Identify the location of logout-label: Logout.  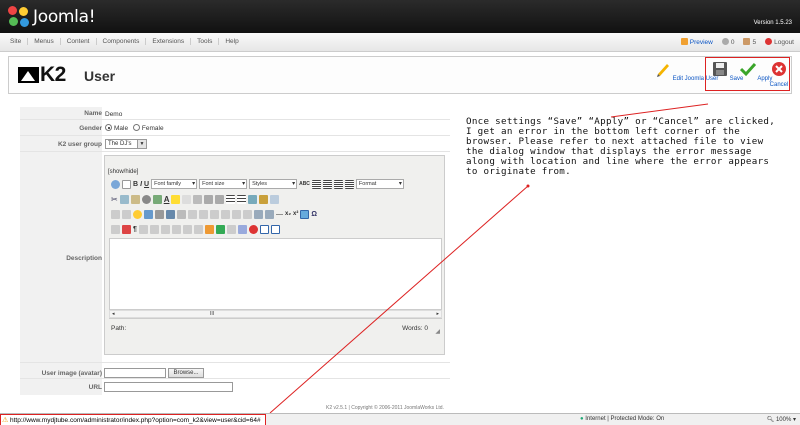
(784, 42).